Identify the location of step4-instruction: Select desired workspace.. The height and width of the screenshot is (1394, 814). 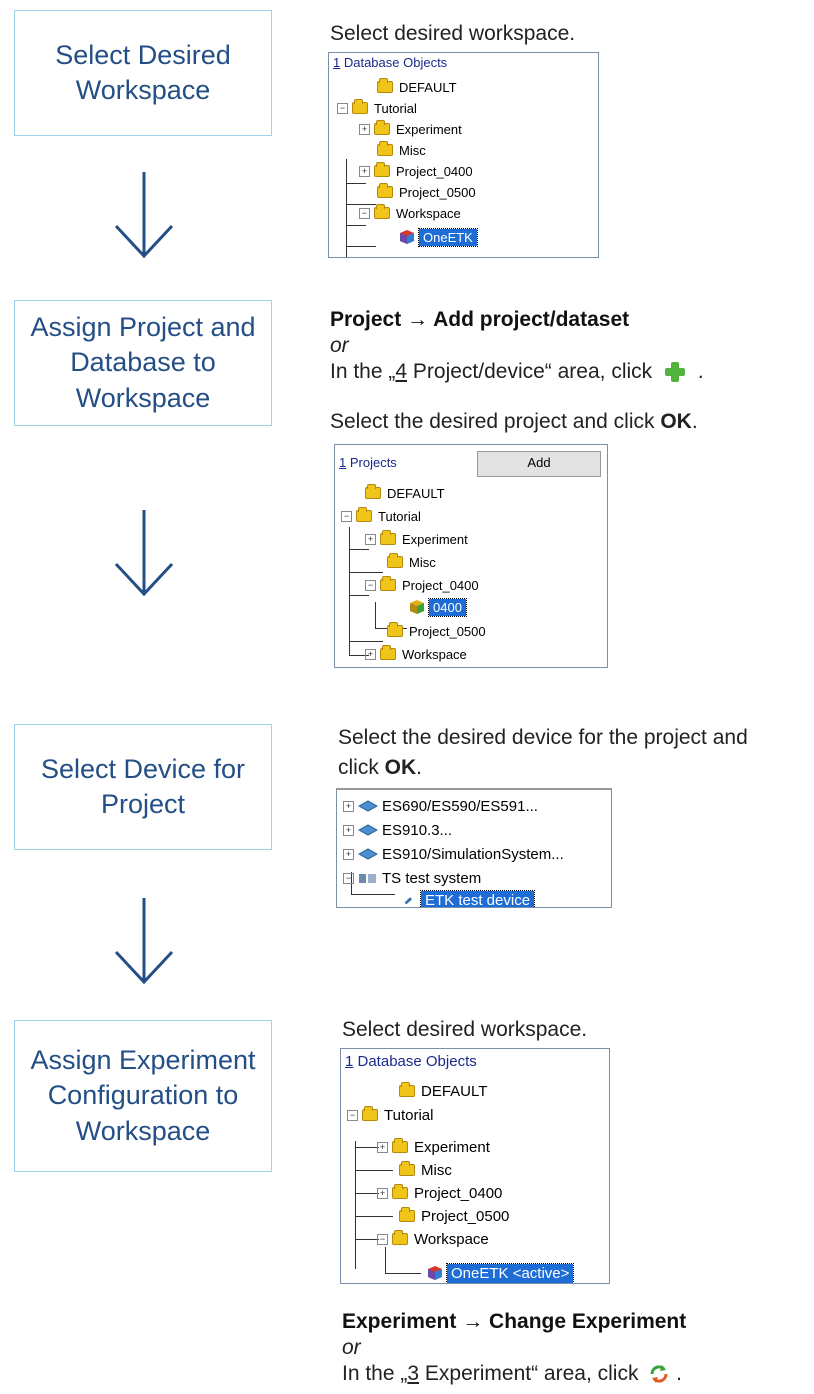
(465, 1029).